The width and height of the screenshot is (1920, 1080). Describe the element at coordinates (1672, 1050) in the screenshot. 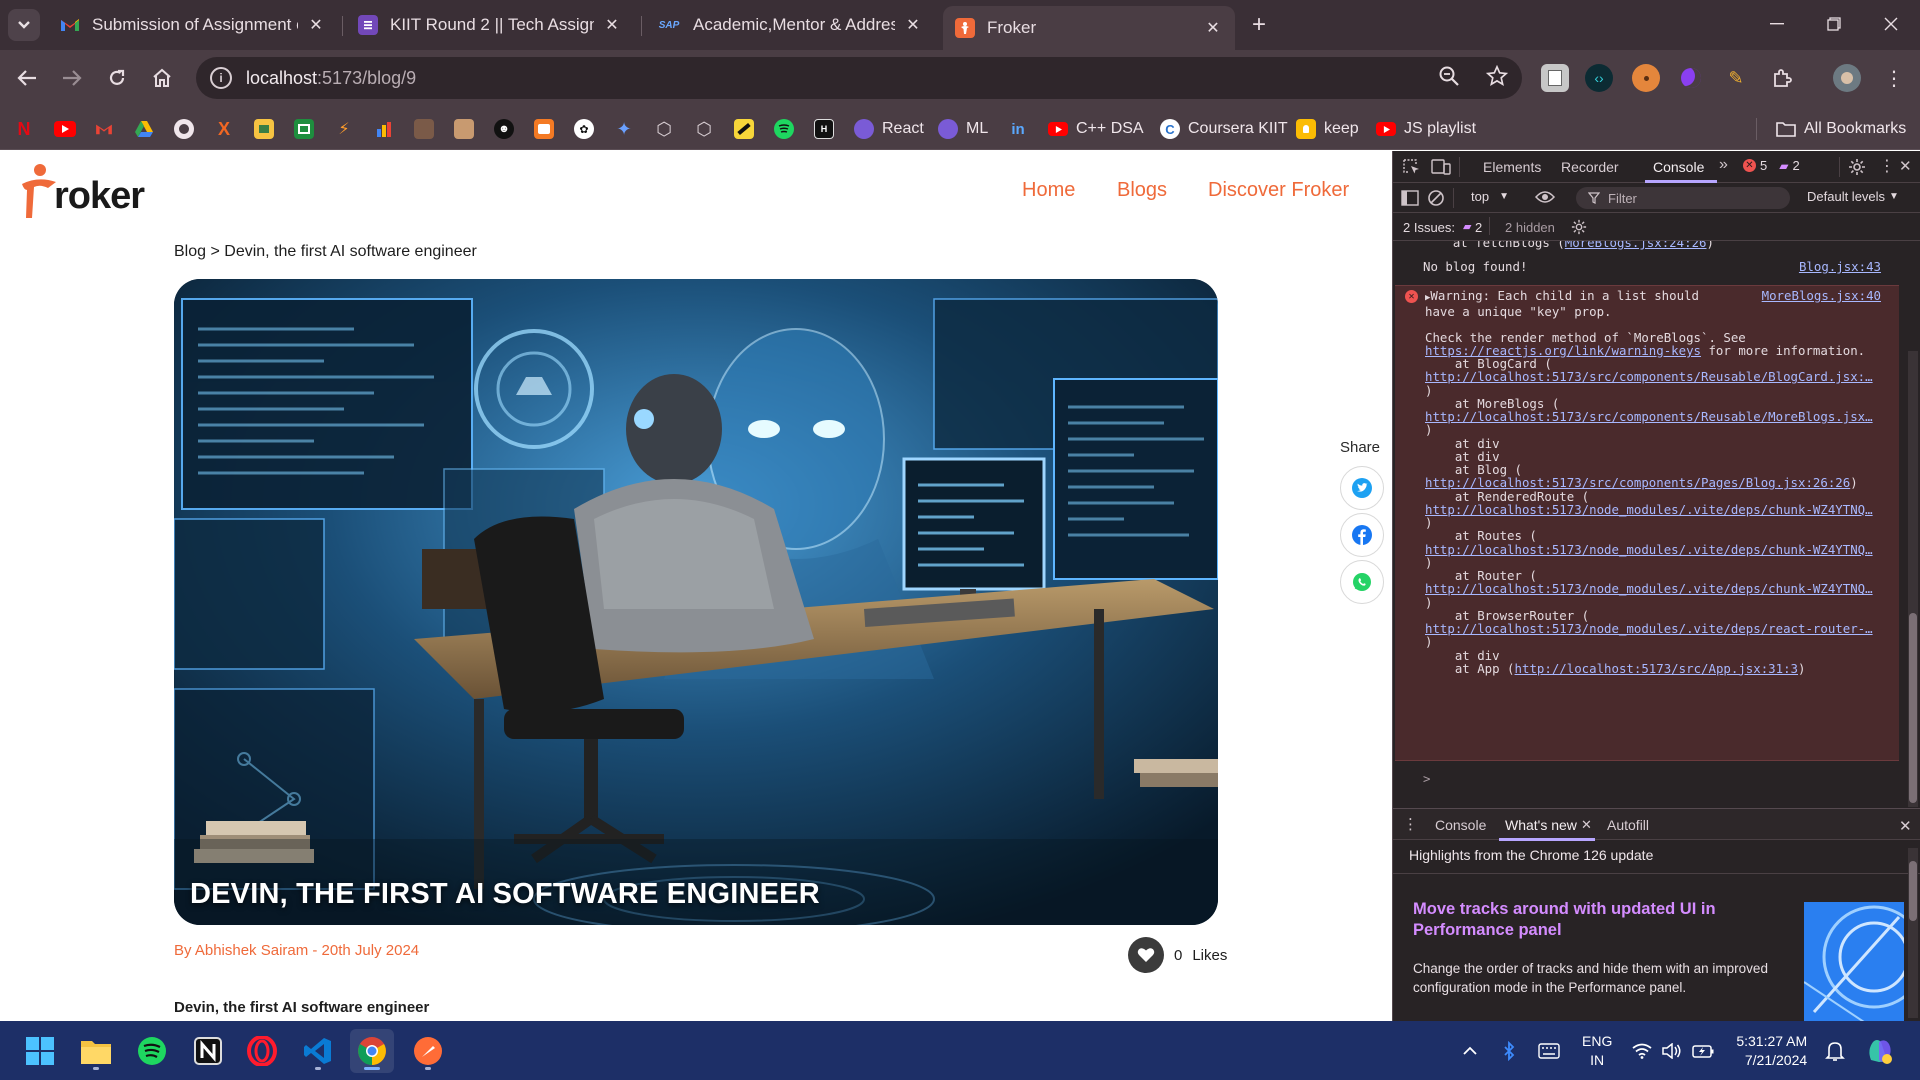

I see `volume-icon` at that location.